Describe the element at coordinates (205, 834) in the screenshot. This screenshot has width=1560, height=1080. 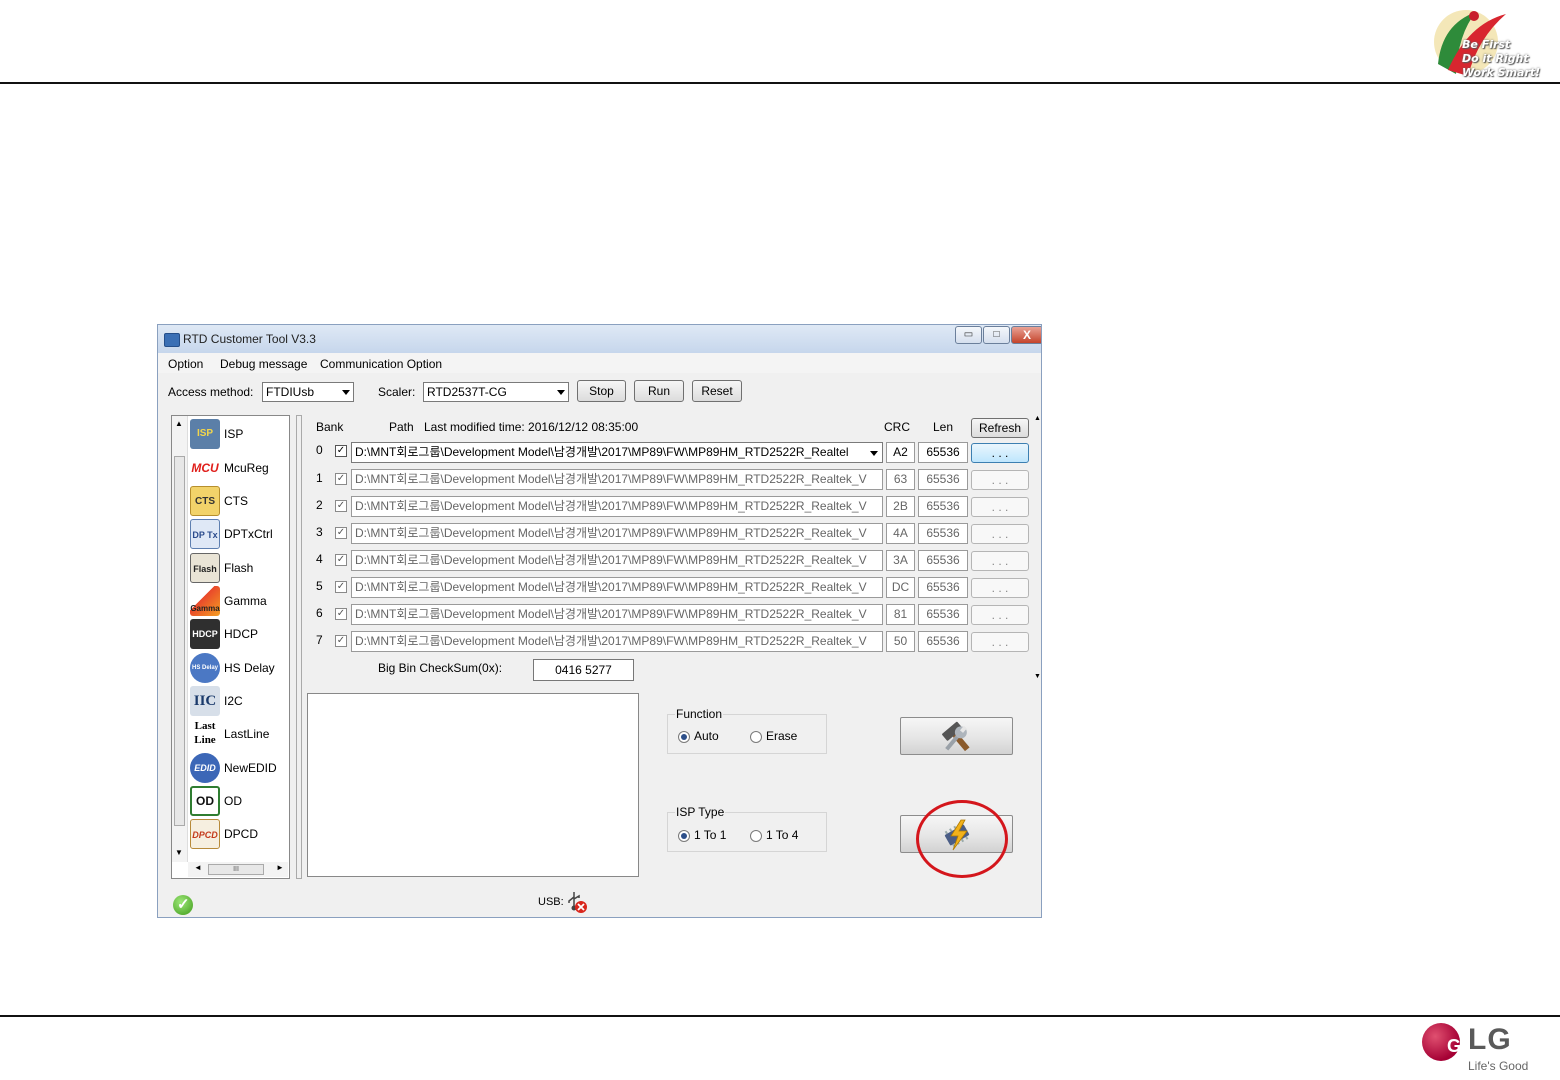
I see `dpcd-icon: DPCD` at that location.